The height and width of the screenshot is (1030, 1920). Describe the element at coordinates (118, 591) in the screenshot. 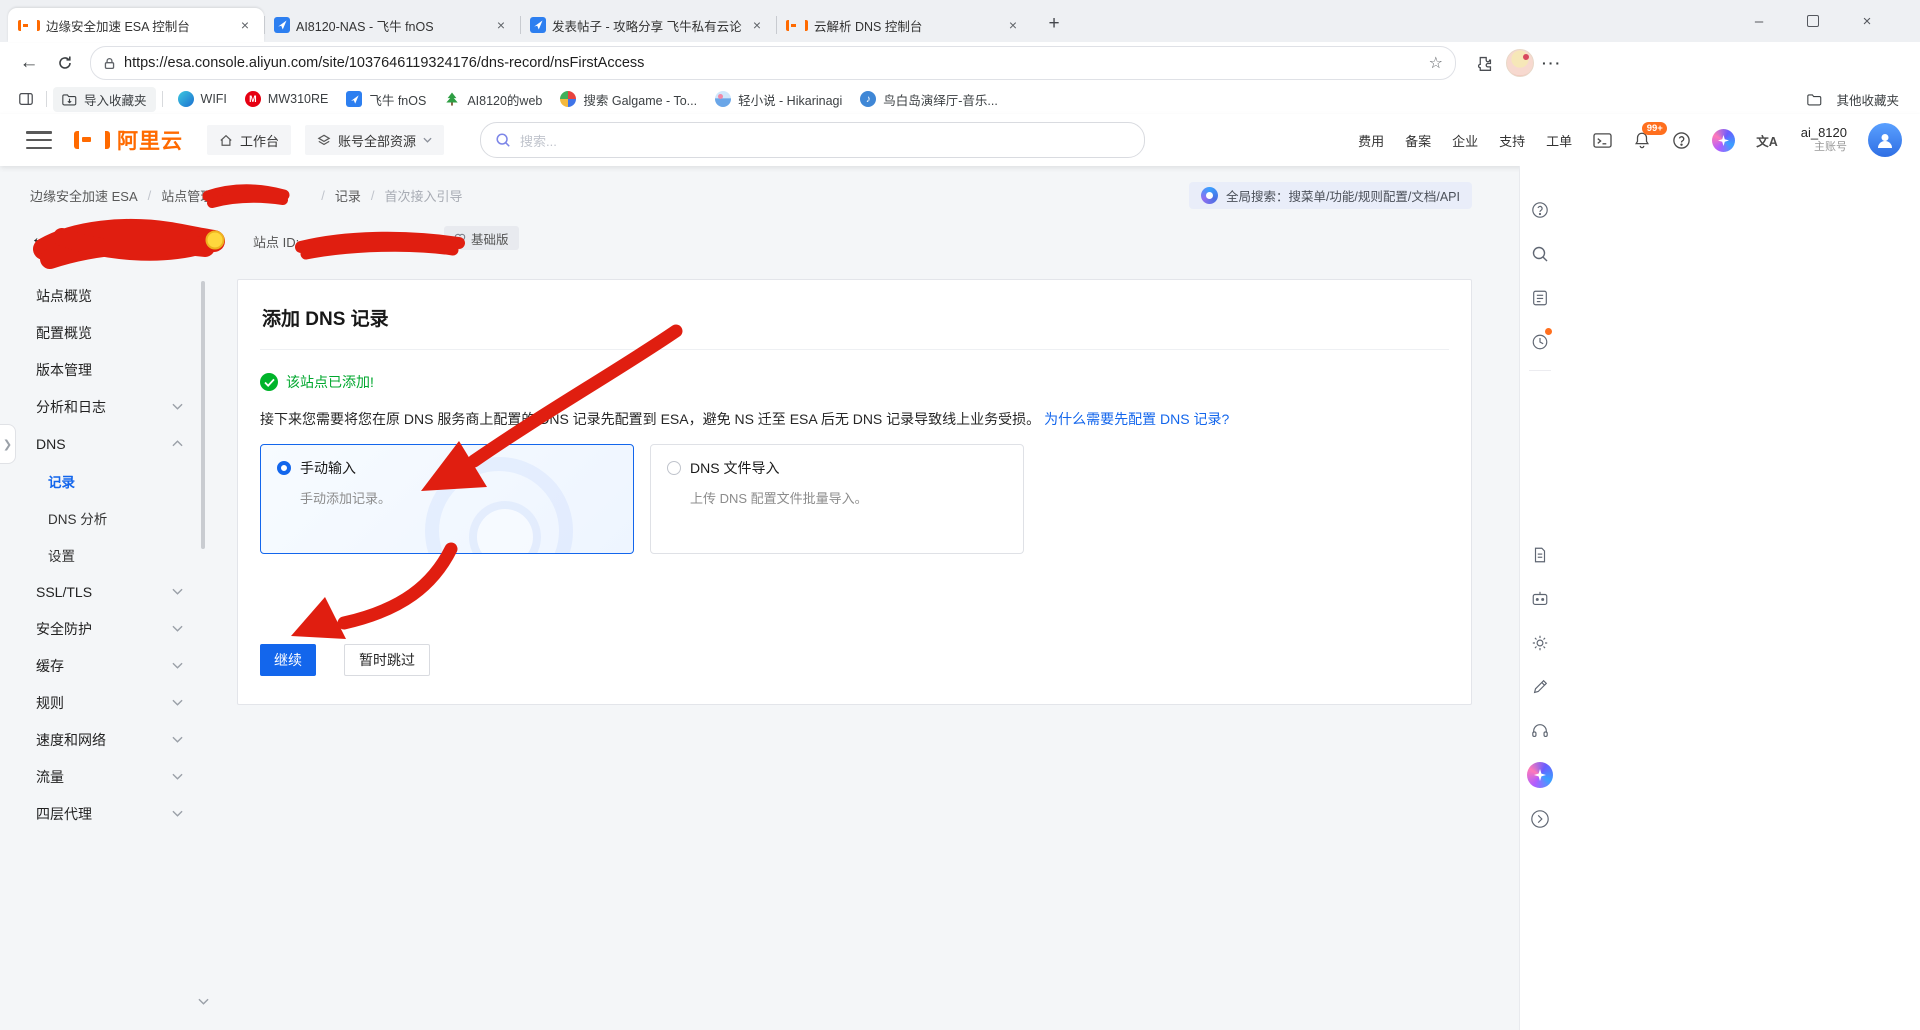

I see `sidebar-item-ssl-tls: SSL/TLS` at that location.